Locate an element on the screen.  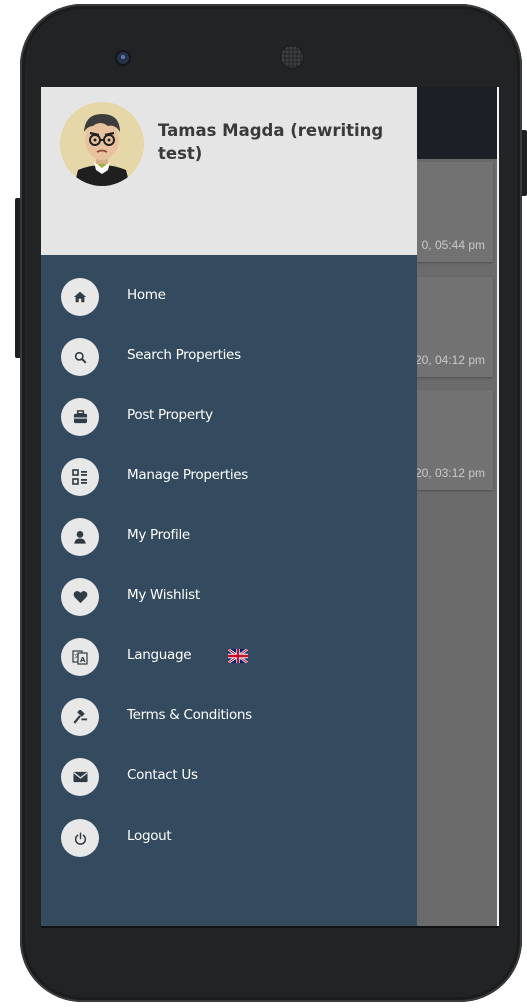
menu-item-terms-conditions: Terms & Conditions is located at coordinates (229, 718).